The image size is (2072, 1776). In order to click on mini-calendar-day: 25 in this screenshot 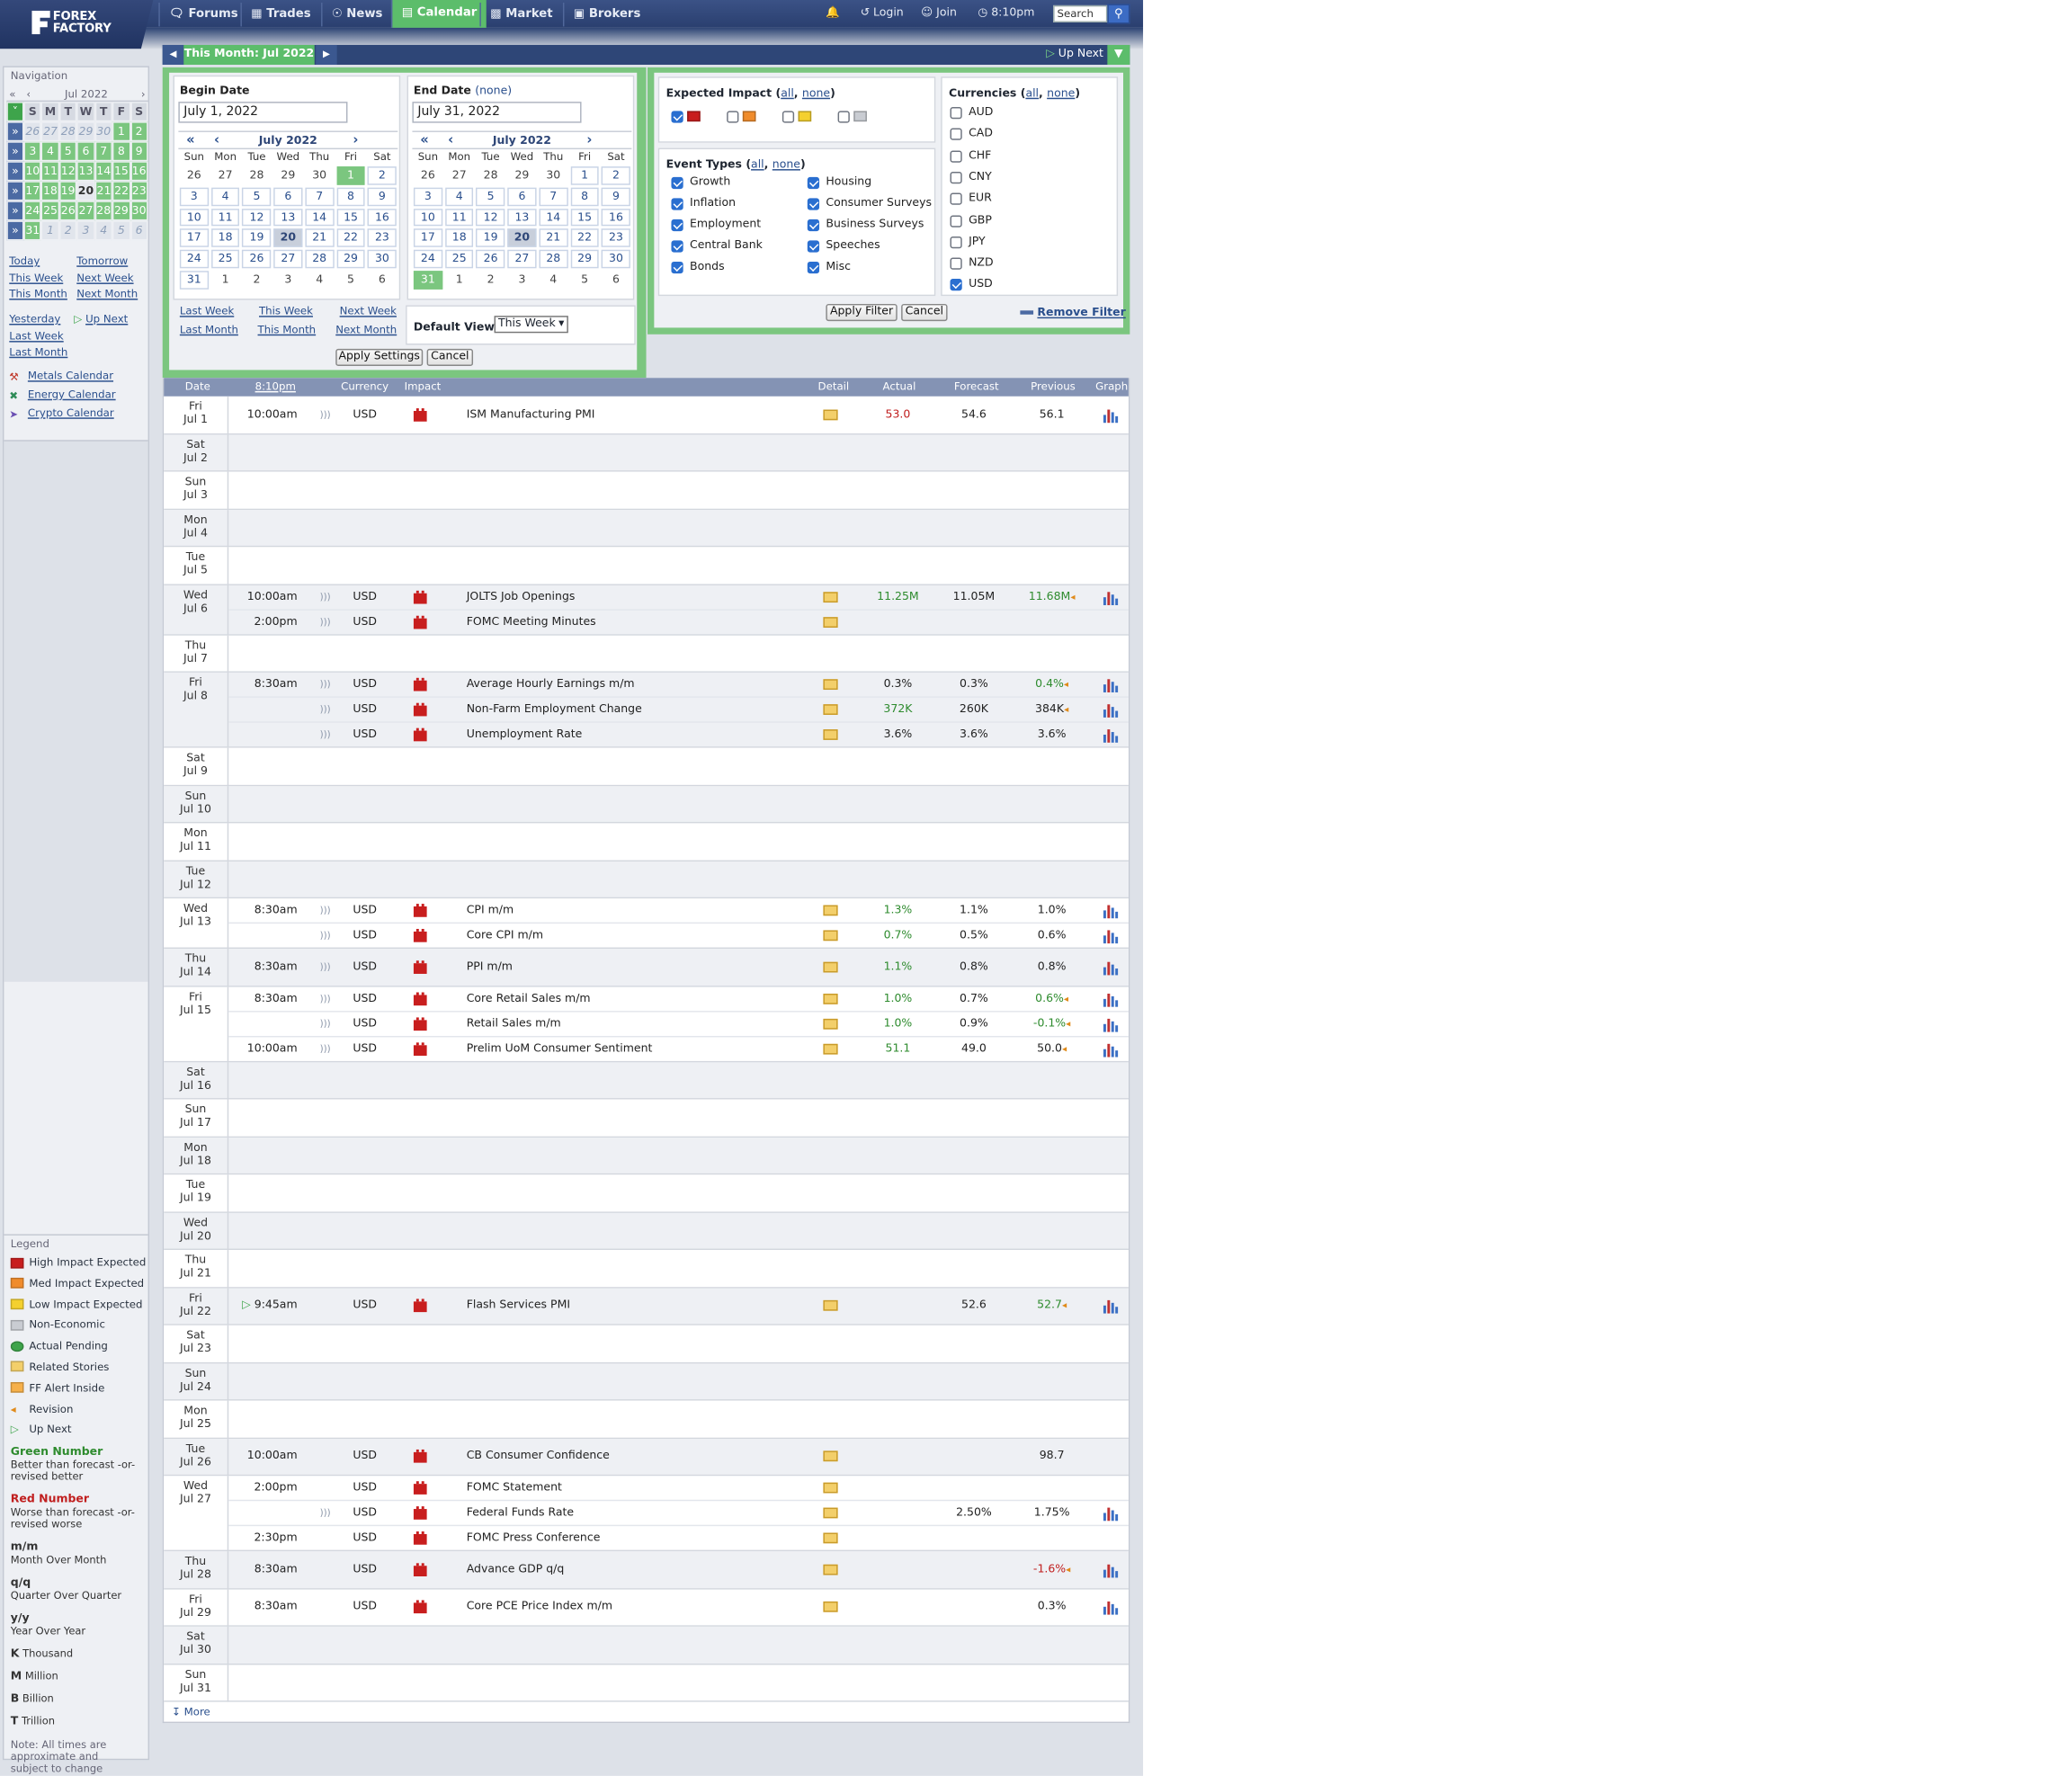, I will do `click(50, 211)`.